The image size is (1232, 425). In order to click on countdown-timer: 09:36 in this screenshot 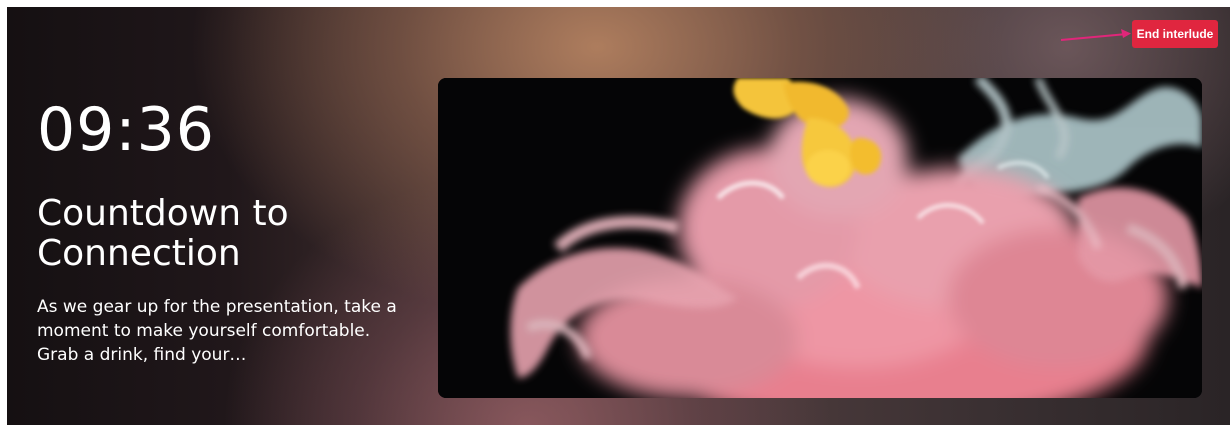, I will do `click(126, 130)`.